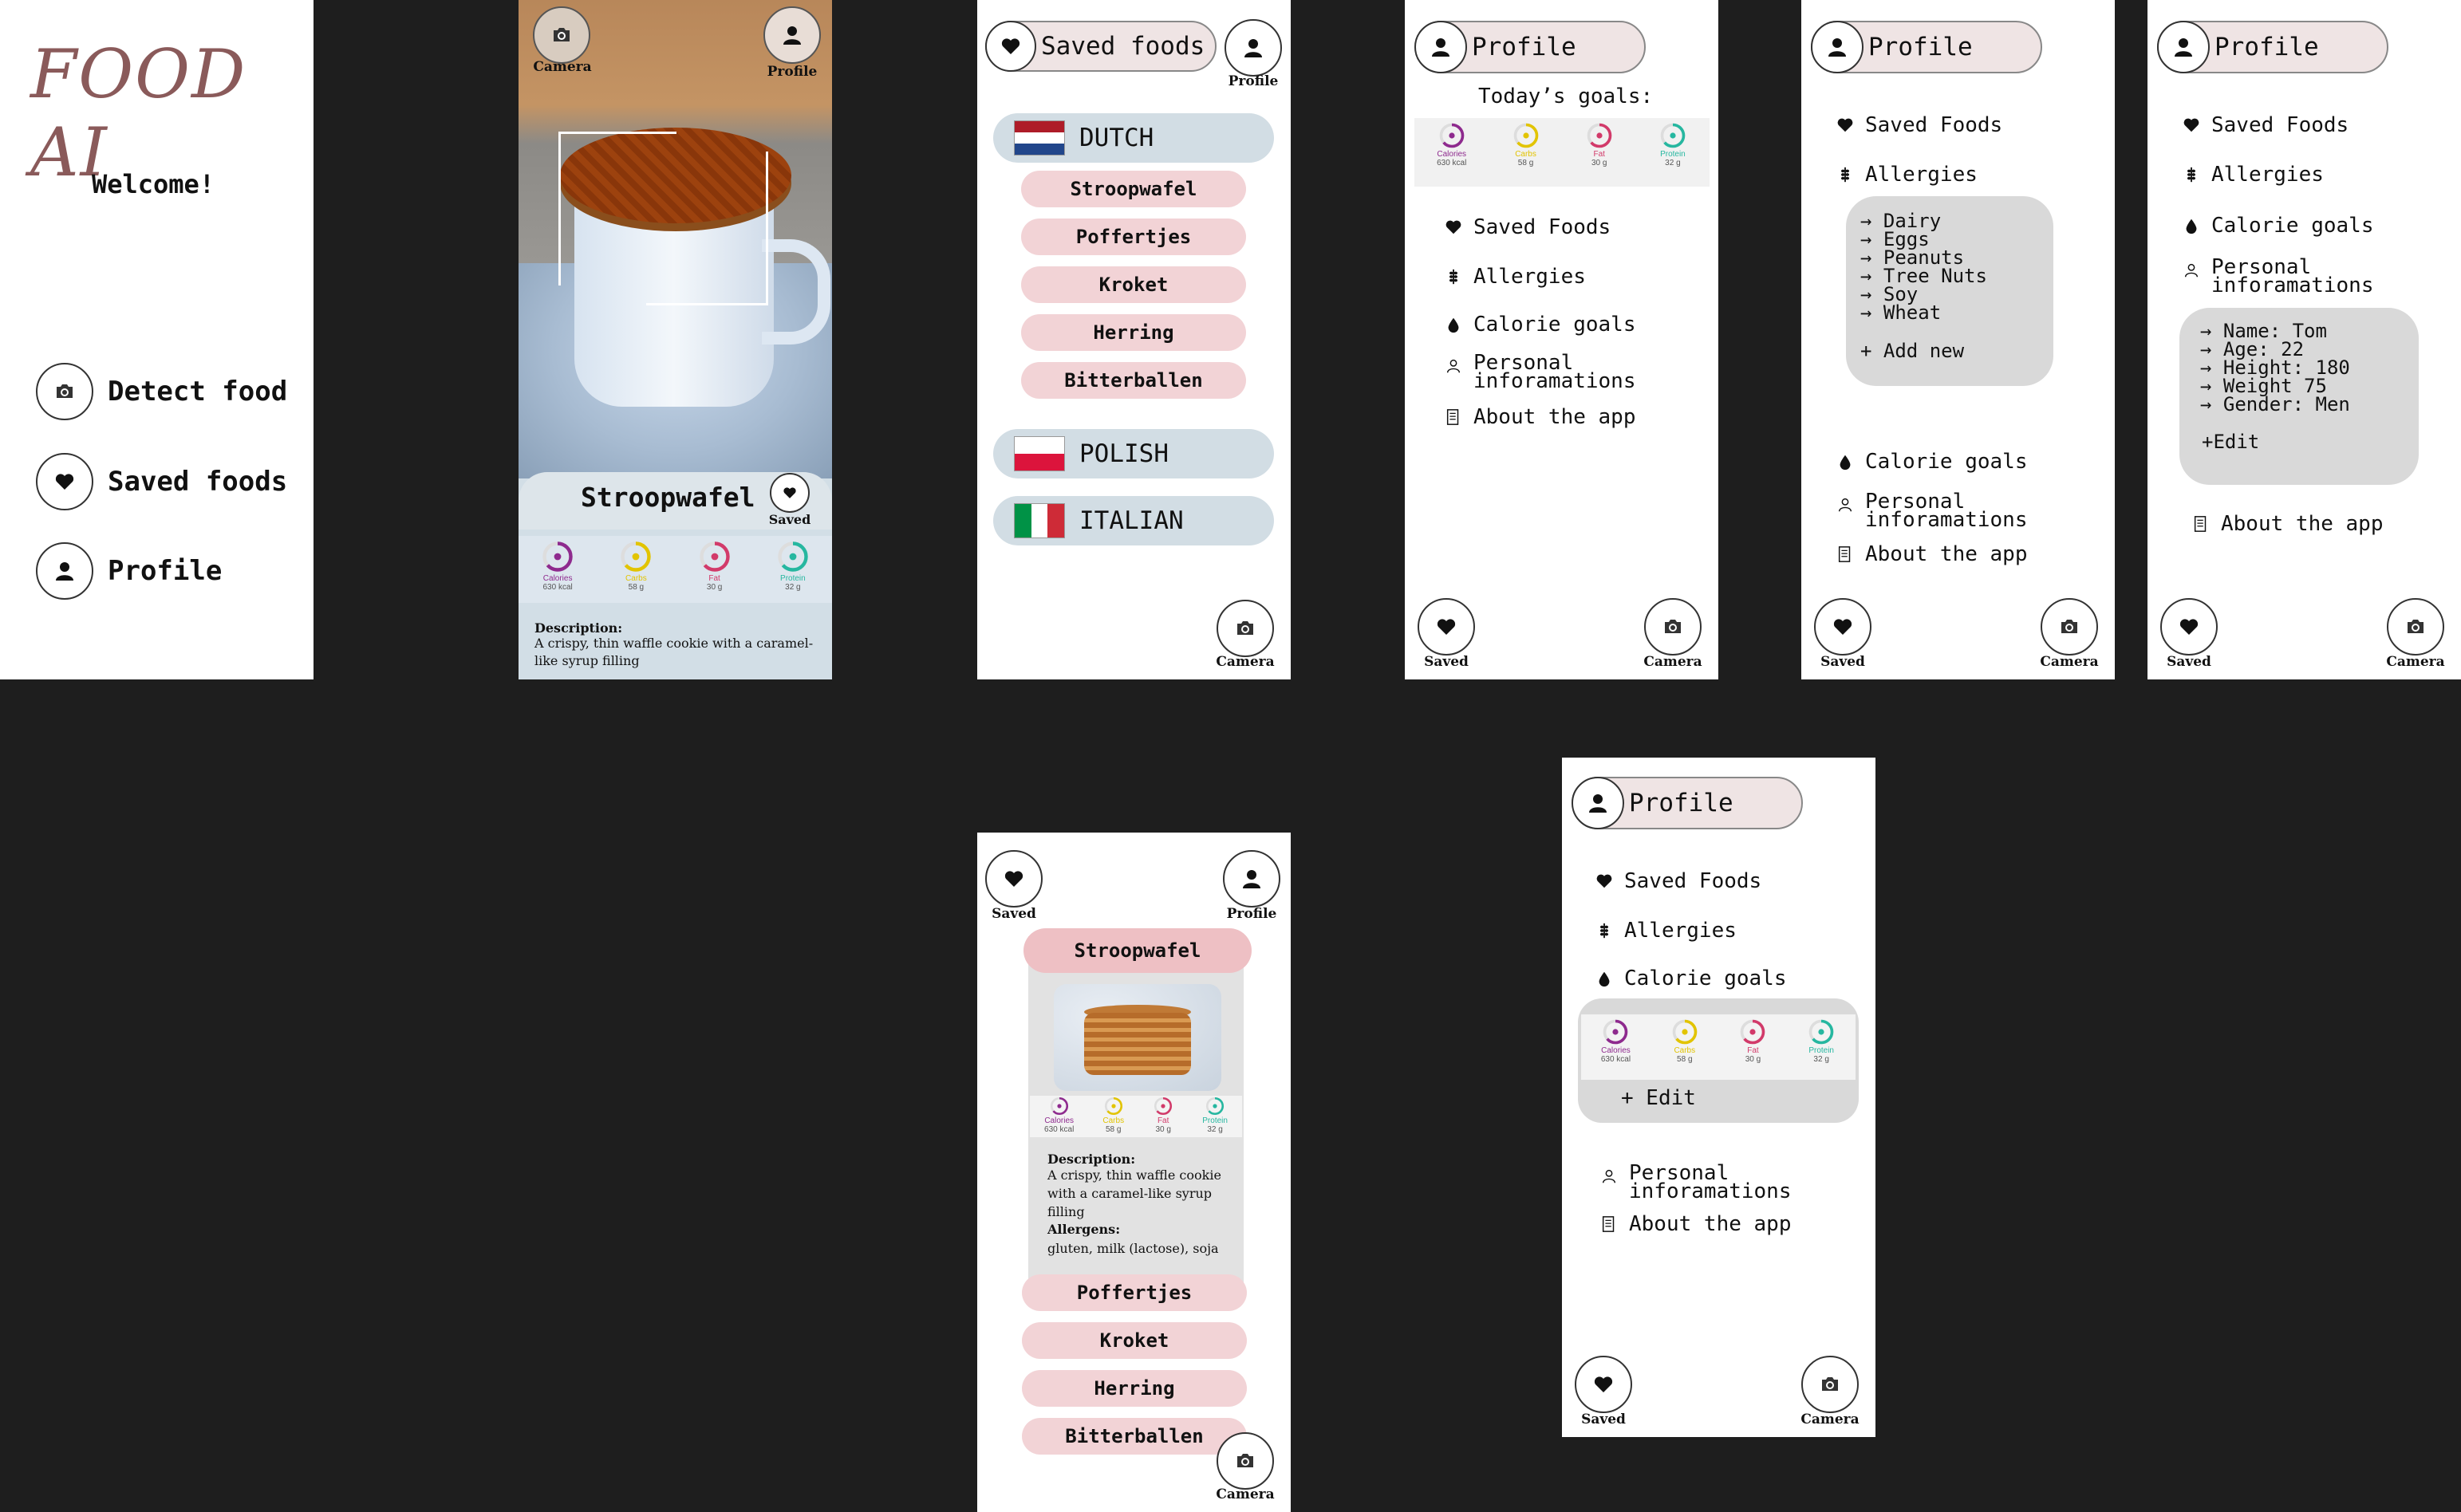 This screenshot has height=1512, width=2461. I want to click on country-italian: ITALIAN, so click(1133, 520).